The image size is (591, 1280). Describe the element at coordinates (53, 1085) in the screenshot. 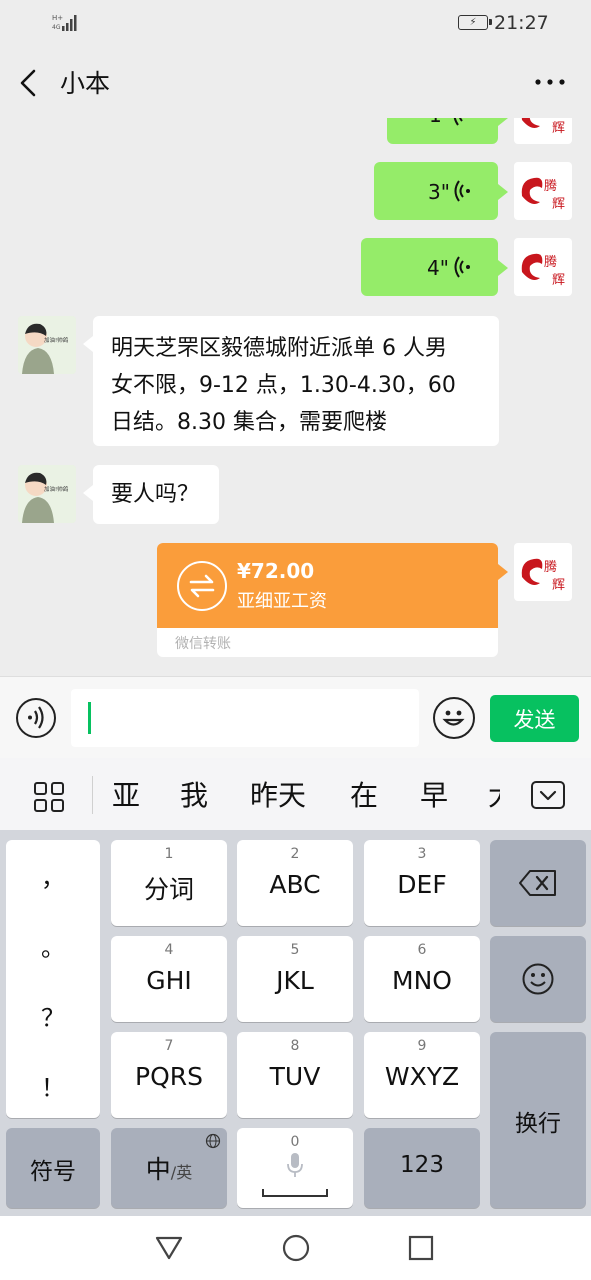

I see `key-exclaim: ！` at that location.